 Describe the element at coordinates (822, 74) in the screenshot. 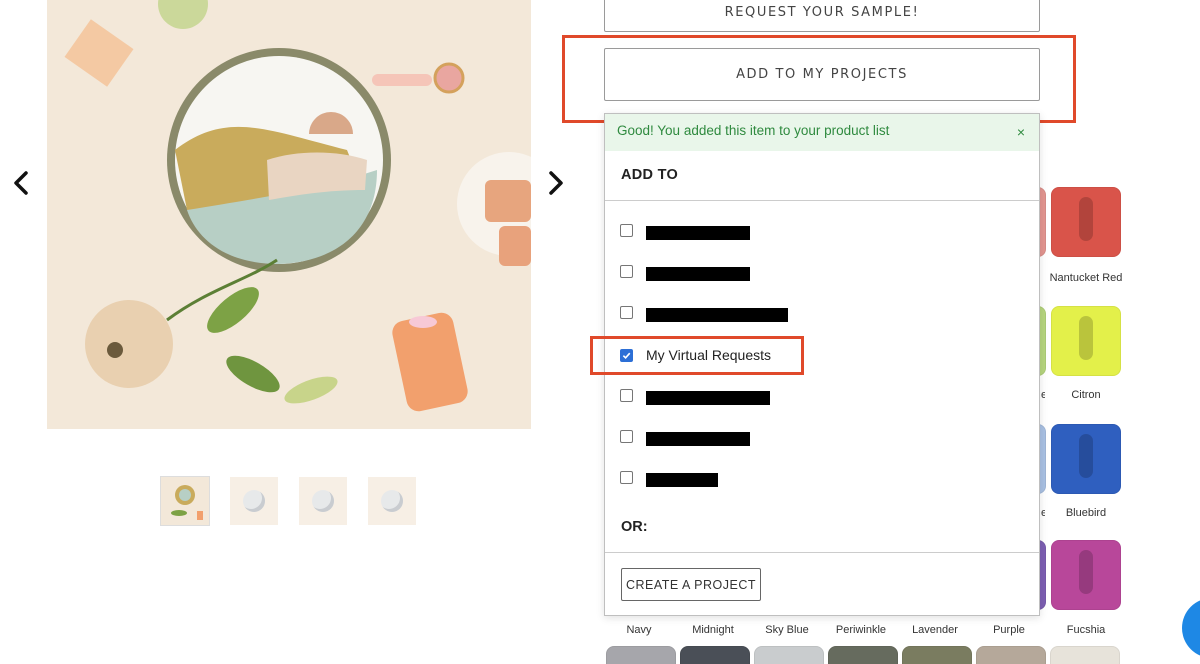

I see `add-to-projects-button: ADD TO MY PROJECTS` at that location.